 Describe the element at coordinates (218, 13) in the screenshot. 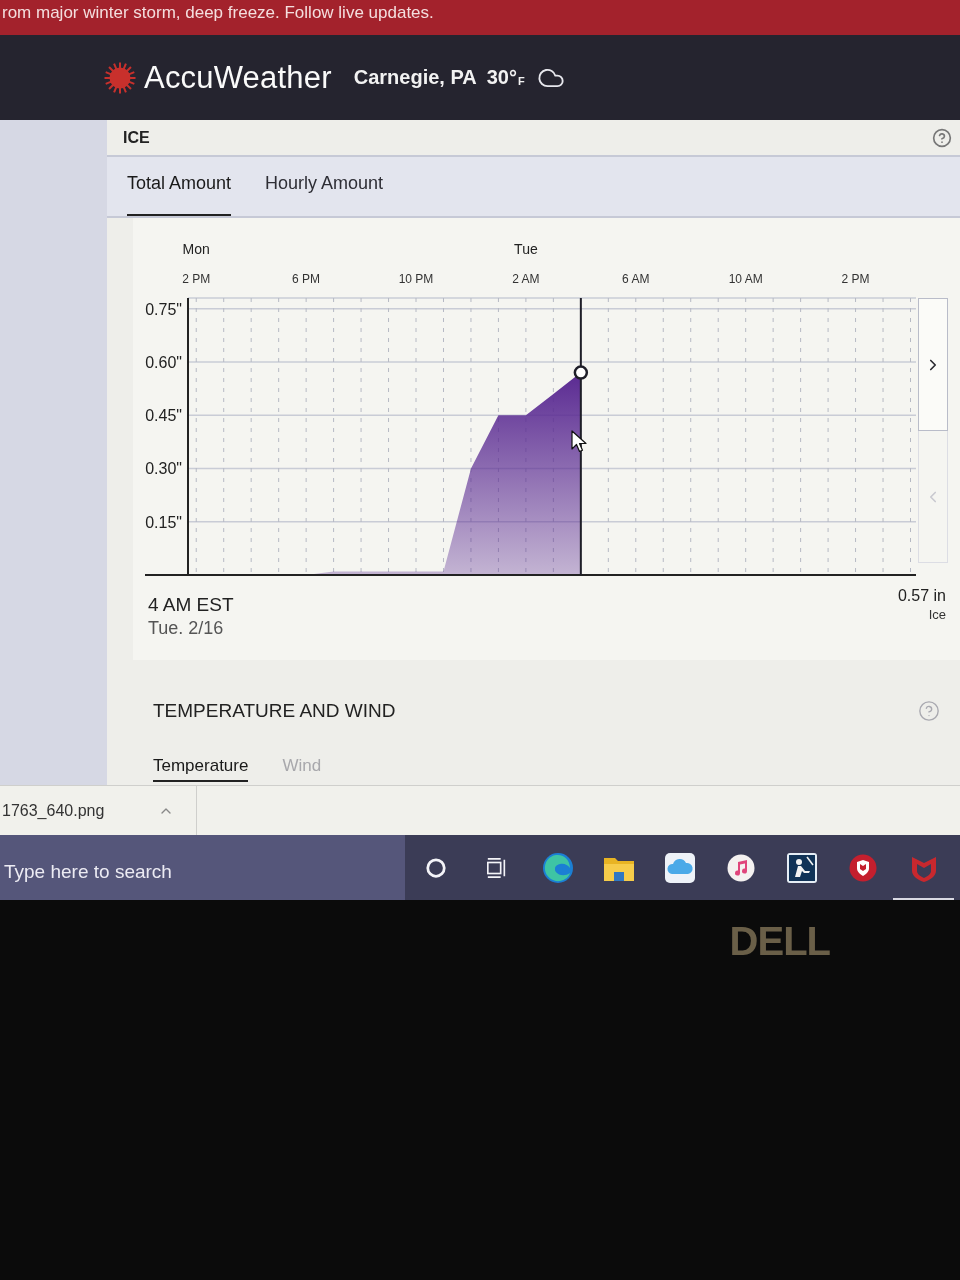

I see `alert-text: rom major winter storm, deep freeze. Follow live updates.` at that location.